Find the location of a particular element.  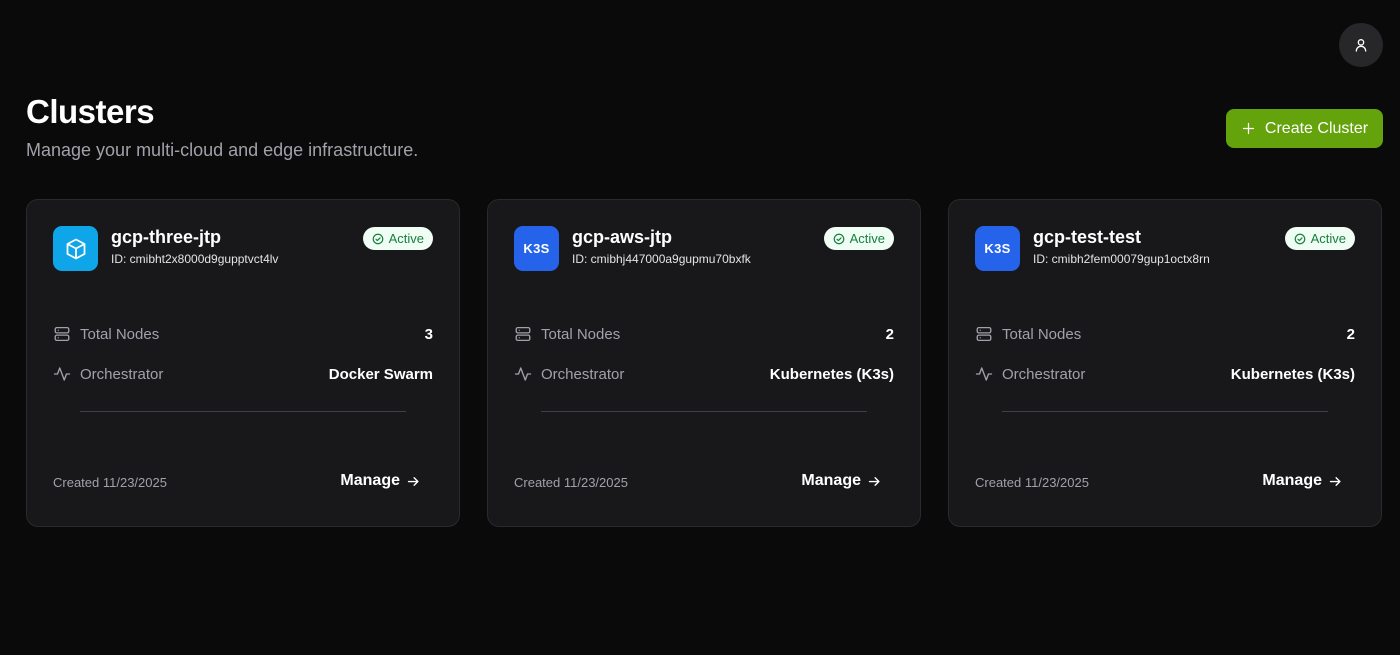

cluster-icon is located at coordinates (75, 248).